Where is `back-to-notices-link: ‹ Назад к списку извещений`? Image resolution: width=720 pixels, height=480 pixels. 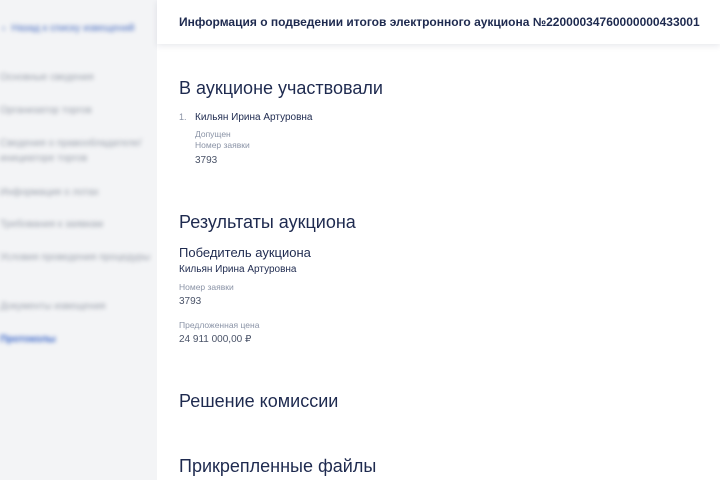 back-to-notices-link: ‹ Назад к списку извещений is located at coordinates (79, 28).